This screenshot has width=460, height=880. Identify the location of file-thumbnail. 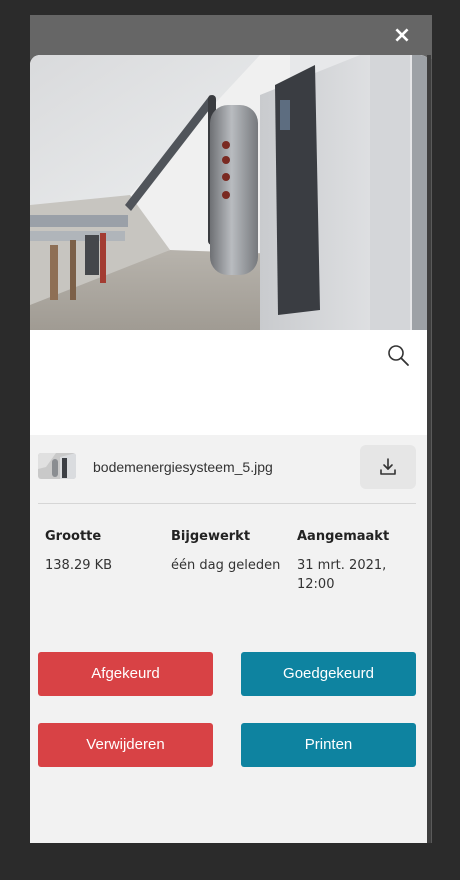
(57, 466).